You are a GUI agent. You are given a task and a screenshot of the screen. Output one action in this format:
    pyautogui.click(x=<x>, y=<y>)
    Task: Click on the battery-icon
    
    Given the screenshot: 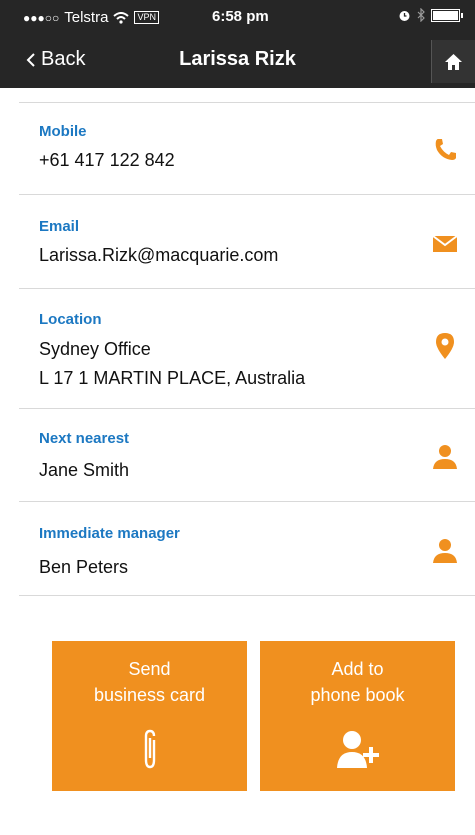 What is the action you would take?
    pyautogui.click(x=447, y=15)
    